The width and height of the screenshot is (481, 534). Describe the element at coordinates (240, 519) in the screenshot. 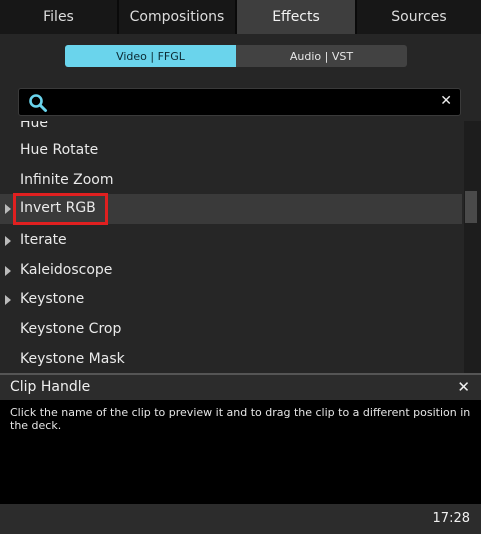

I see `status-bar: 17:28` at that location.